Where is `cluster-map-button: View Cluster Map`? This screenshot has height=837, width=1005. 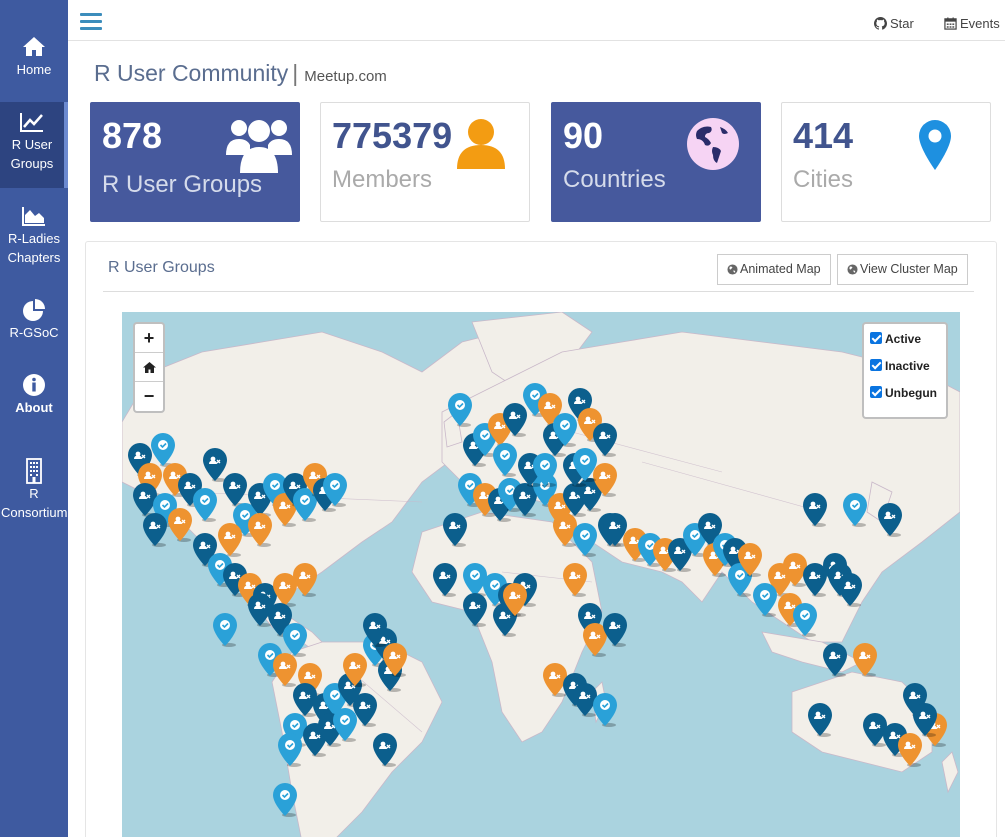
cluster-map-button: View Cluster Map is located at coordinates (902, 269).